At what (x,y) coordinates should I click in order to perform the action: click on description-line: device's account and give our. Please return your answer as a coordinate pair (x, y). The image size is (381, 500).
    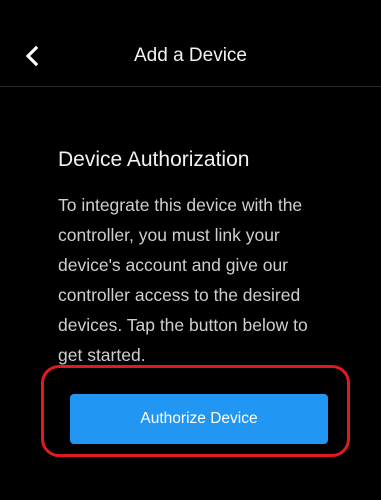
    Looking at the image, I should click on (173, 265).